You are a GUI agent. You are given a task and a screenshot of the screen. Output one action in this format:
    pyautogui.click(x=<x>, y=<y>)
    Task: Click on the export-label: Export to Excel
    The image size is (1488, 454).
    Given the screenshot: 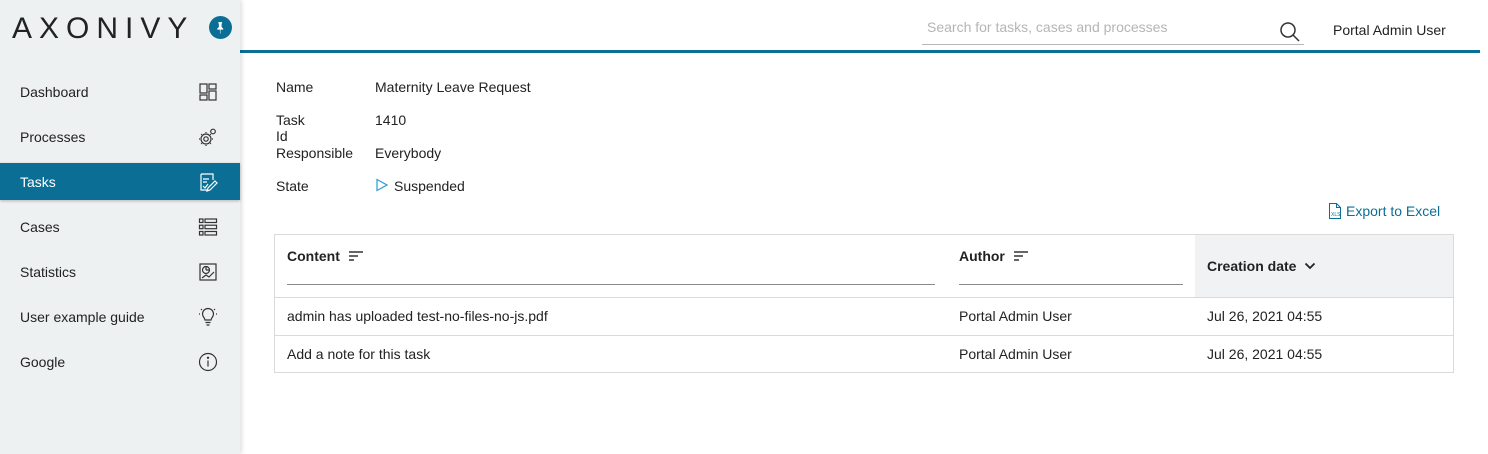 What is the action you would take?
    pyautogui.click(x=1393, y=211)
    